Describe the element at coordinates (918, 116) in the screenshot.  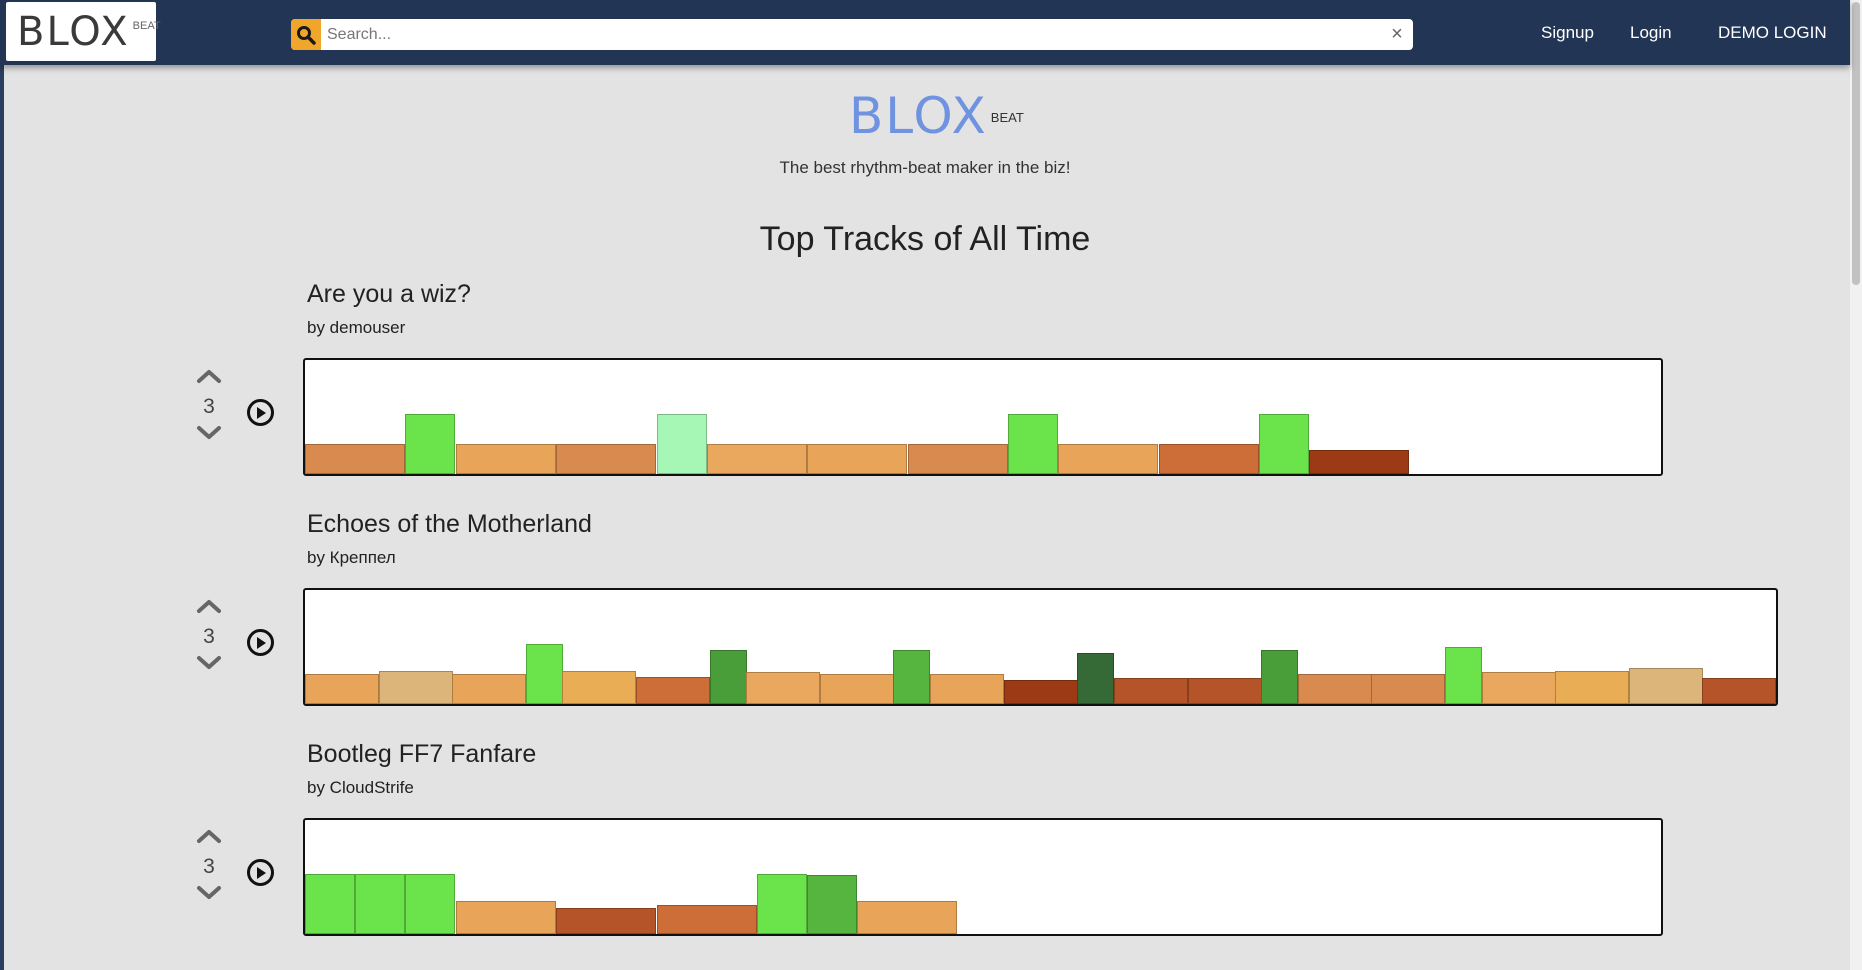
I see `hero-logo-text: BLOX` at that location.